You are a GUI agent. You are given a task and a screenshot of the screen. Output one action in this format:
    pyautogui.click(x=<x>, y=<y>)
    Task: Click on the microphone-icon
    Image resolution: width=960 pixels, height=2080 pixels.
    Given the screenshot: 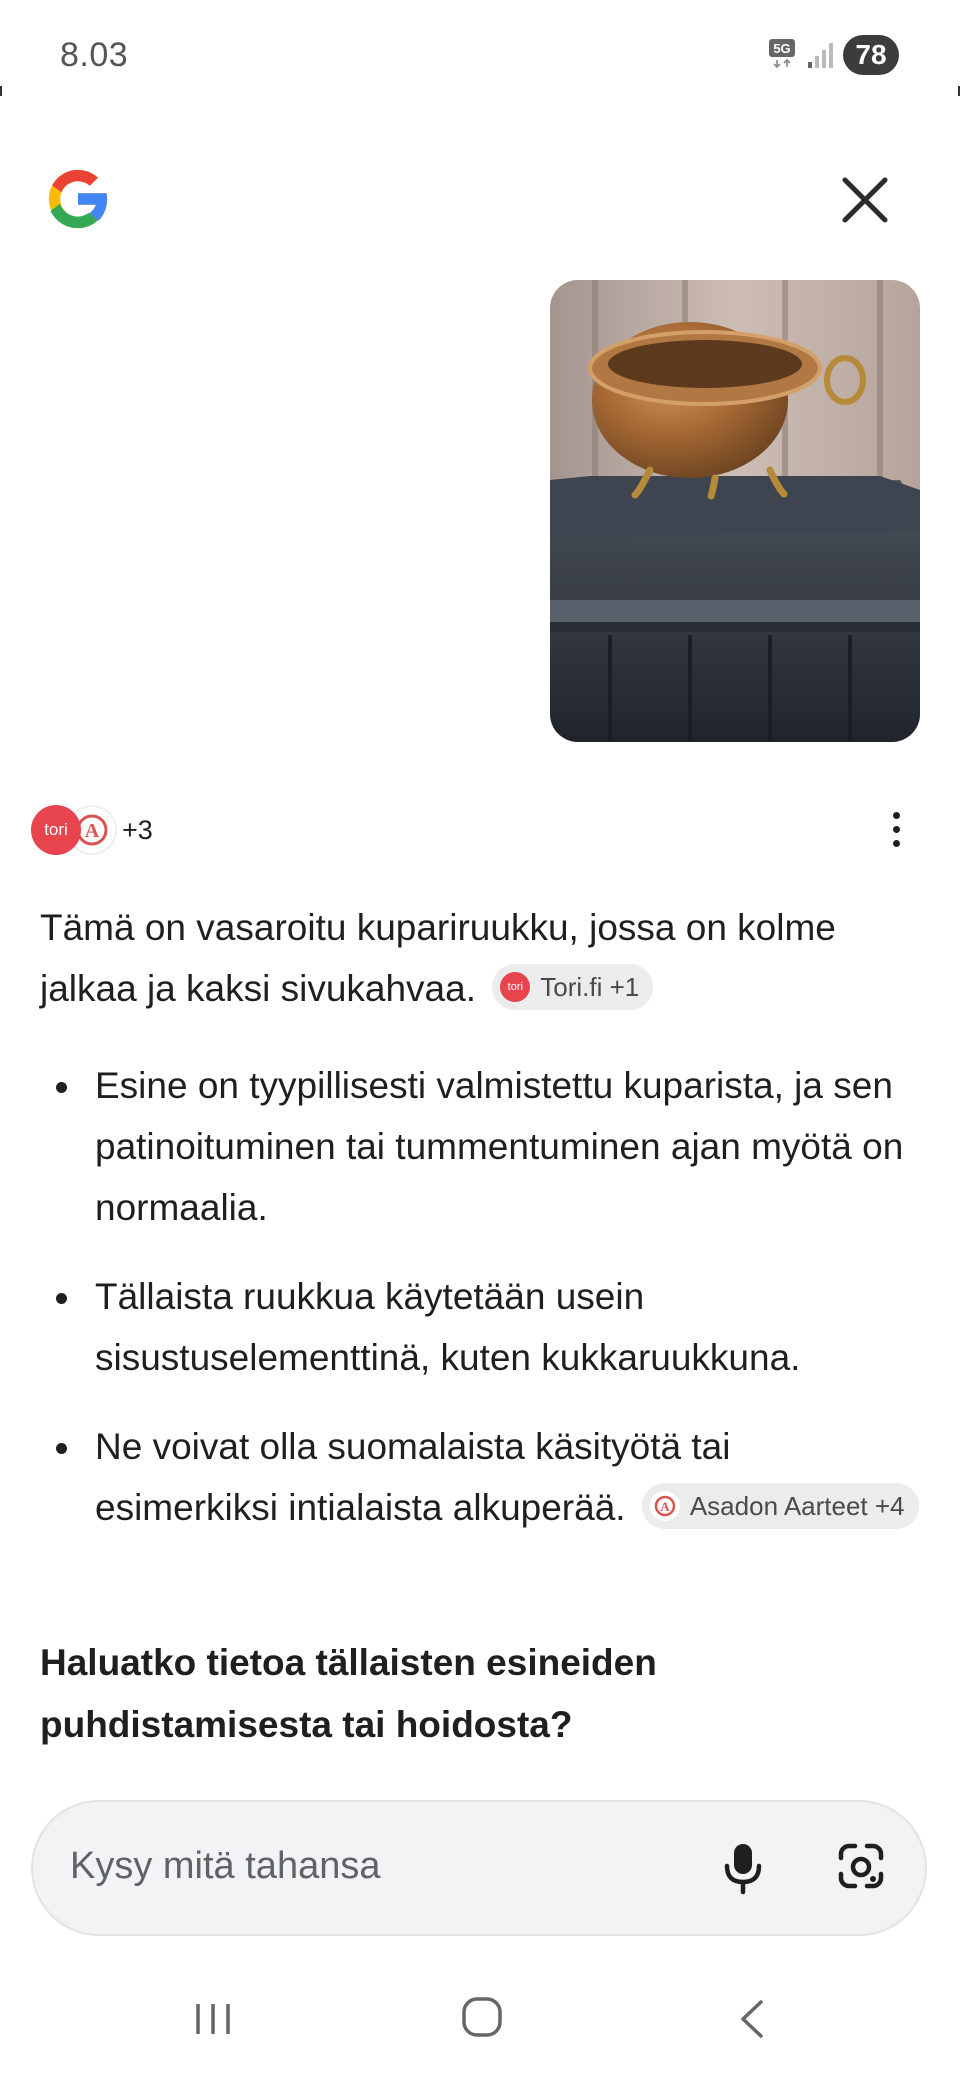 What is the action you would take?
    pyautogui.click(x=743, y=1869)
    